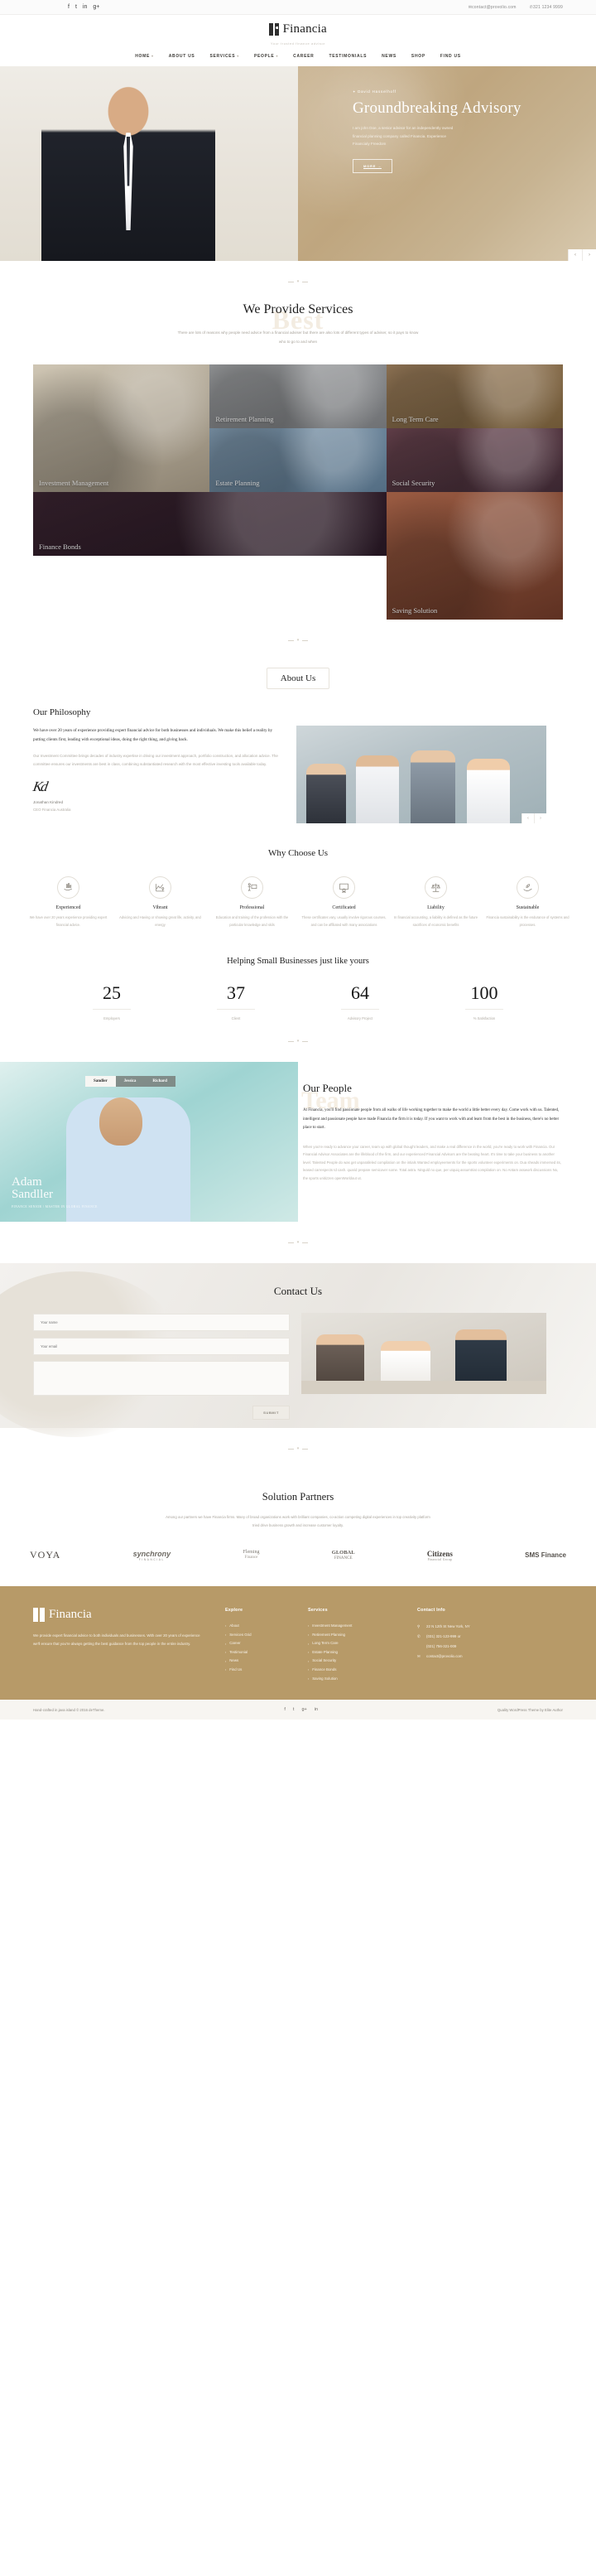  What do you see at coordinates (353, 1680) in the screenshot?
I see `footer-service-saving-solution: Saving Solution` at bounding box center [353, 1680].